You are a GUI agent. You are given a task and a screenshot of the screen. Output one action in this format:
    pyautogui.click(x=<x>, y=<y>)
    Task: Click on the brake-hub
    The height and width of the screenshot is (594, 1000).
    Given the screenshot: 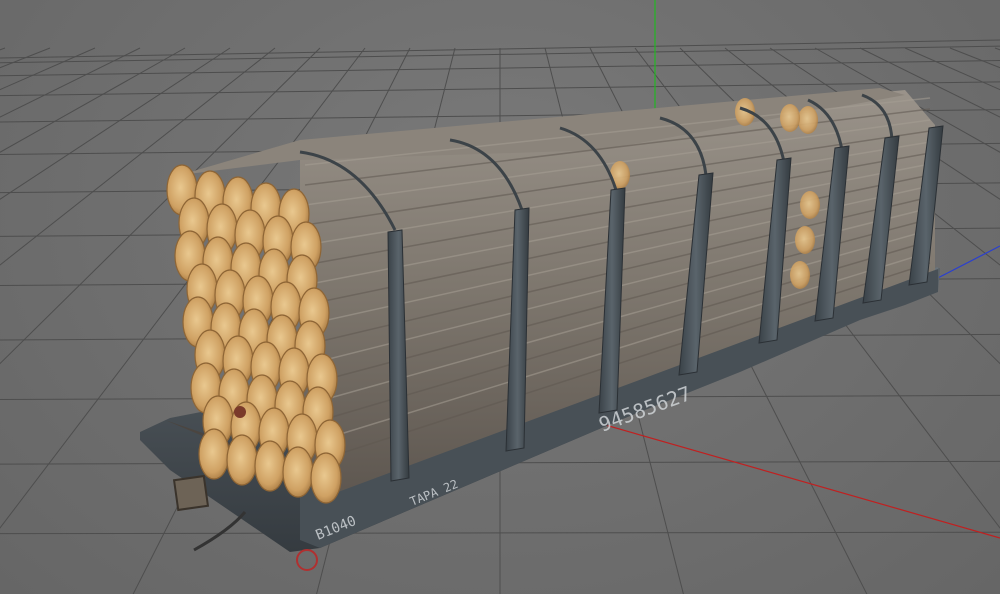 What is the action you would take?
    pyautogui.click(x=240, y=412)
    